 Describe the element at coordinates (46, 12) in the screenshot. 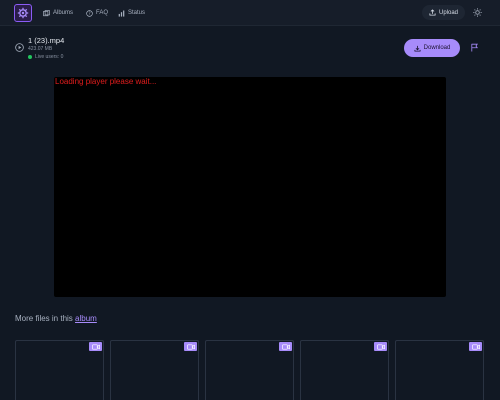

I see `albums-icon` at that location.